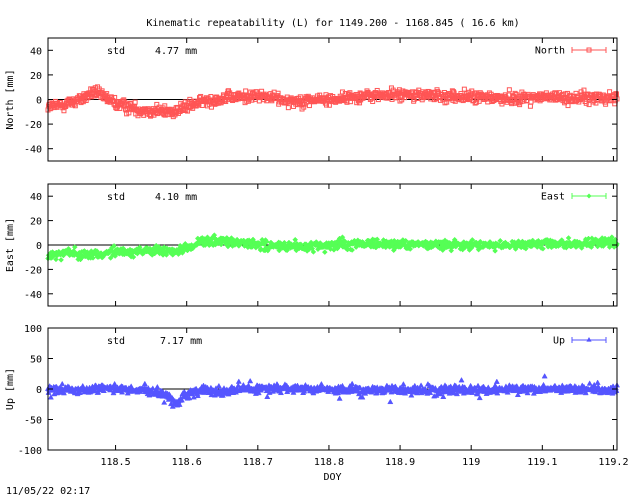  What do you see at coordinates (258, 462) in the screenshot?
I see `x-tick-label: 118.7` at bounding box center [258, 462].